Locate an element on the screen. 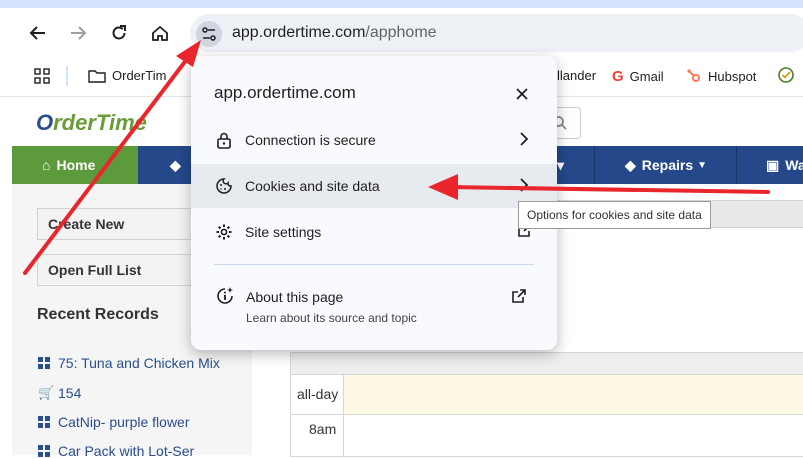  tune-icon is located at coordinates (209, 34).